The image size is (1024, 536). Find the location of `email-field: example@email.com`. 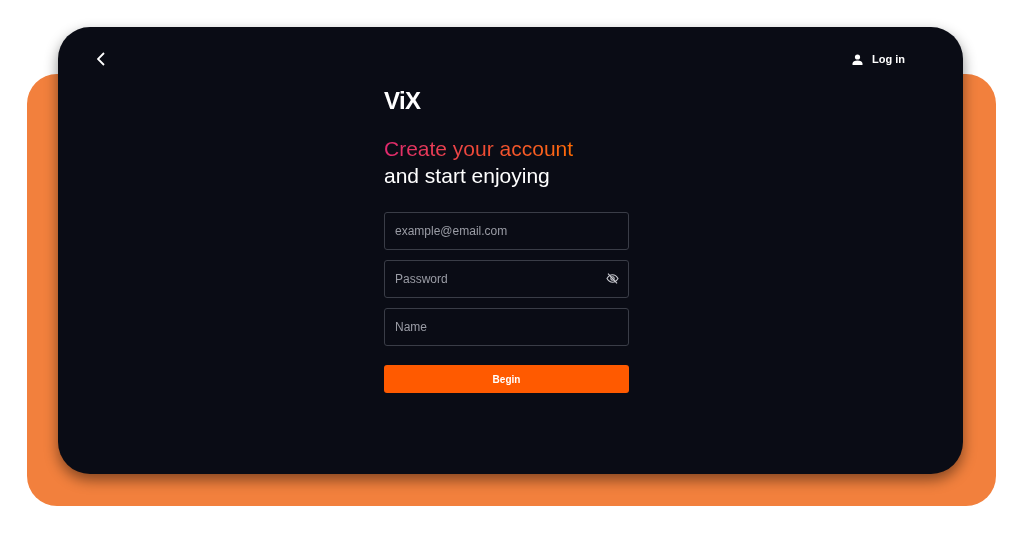

email-field: example@email.com is located at coordinates (506, 231).